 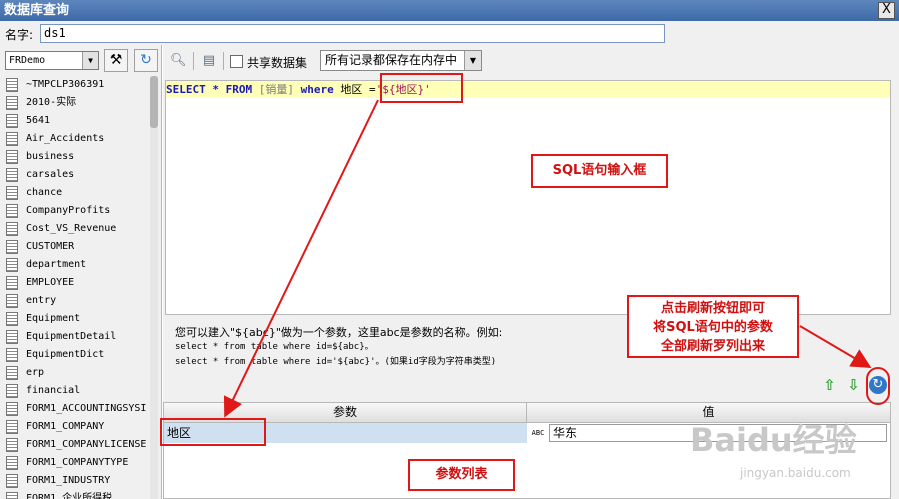 I want to click on window-titlebar: 数据库查询 X, so click(x=449, y=10).